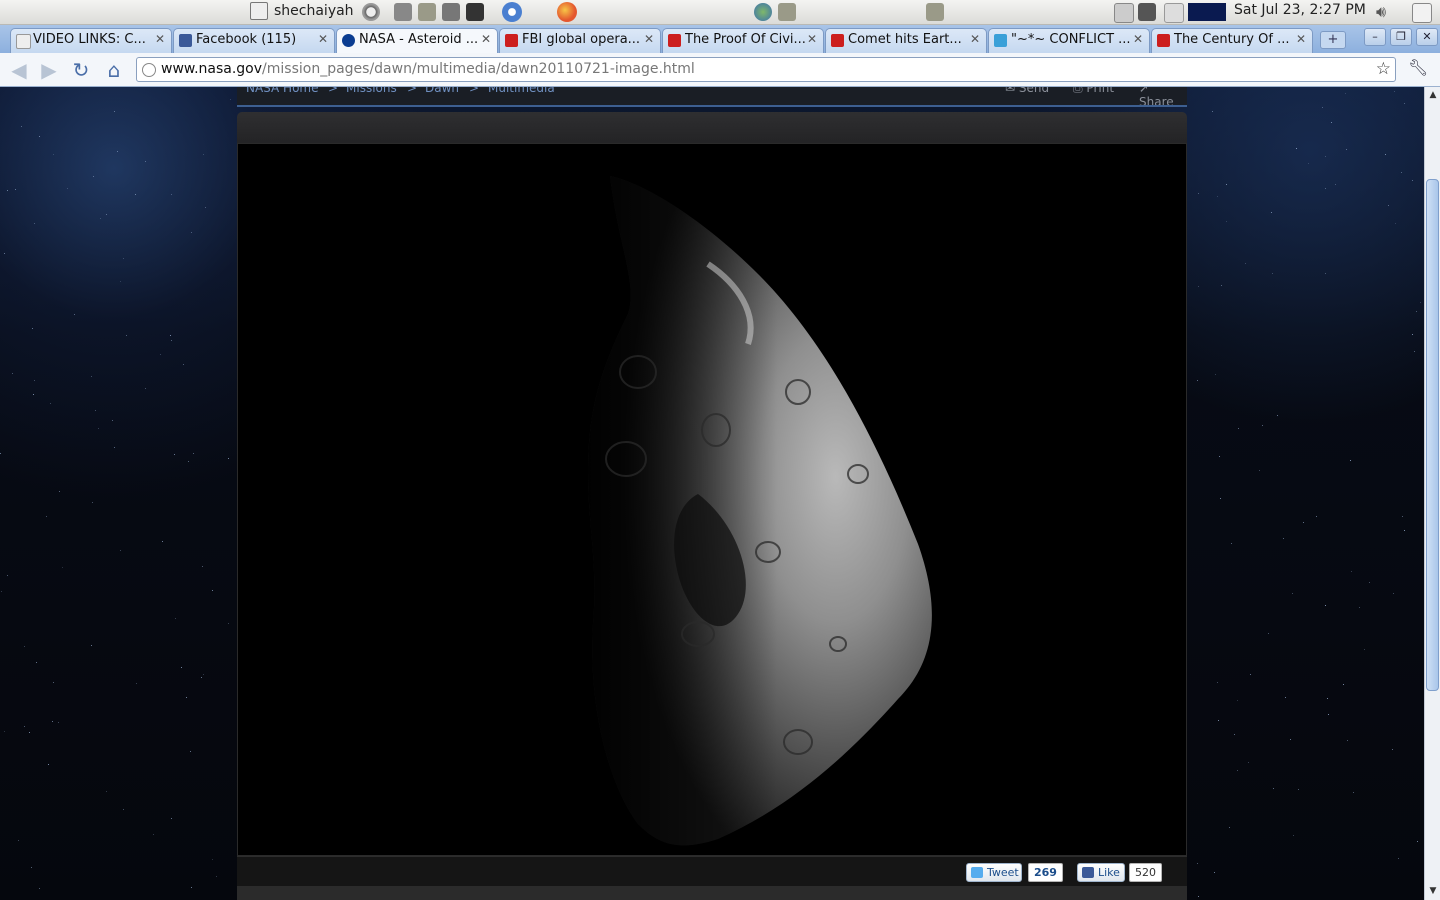 The height and width of the screenshot is (900, 1440). Describe the element at coordinates (1207, 12) in the screenshot. I see `system-monitor-icon` at that location.